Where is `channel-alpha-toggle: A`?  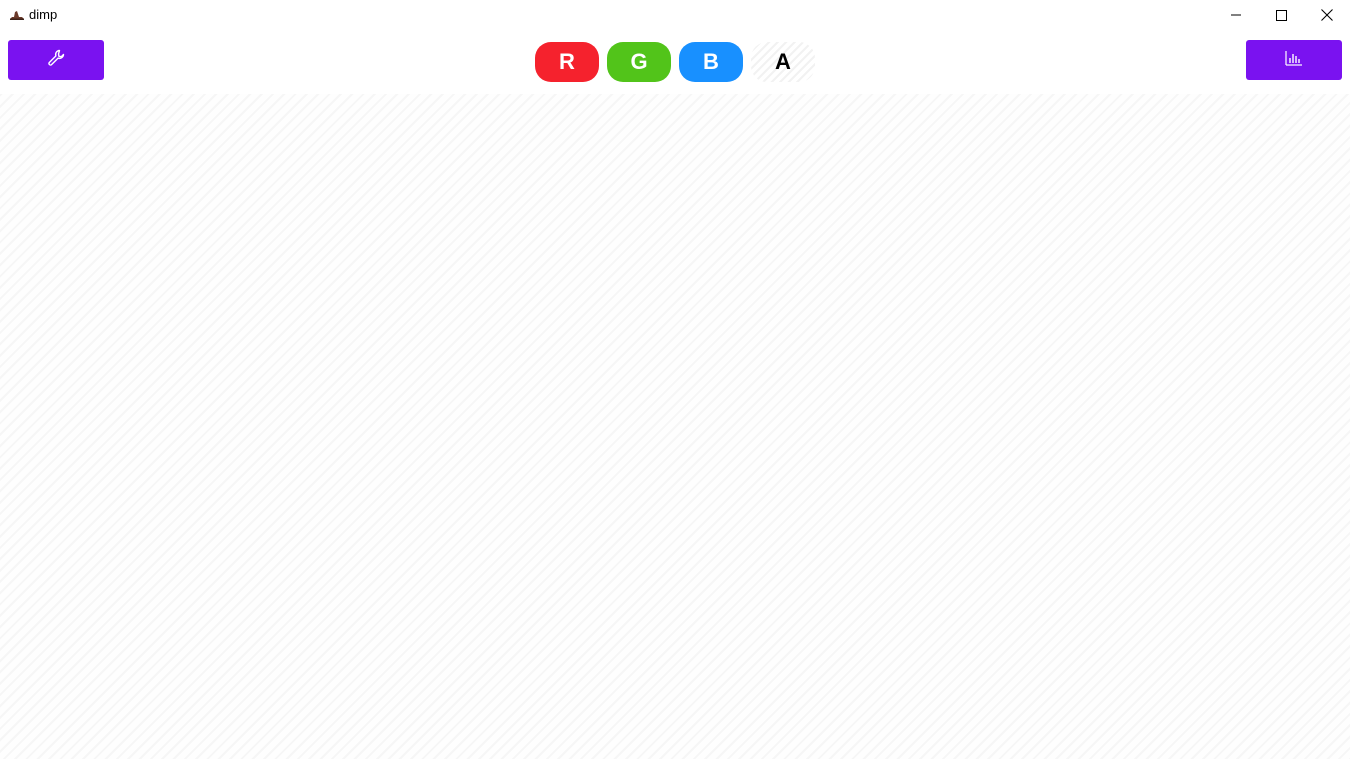 channel-alpha-toggle: A is located at coordinates (783, 62).